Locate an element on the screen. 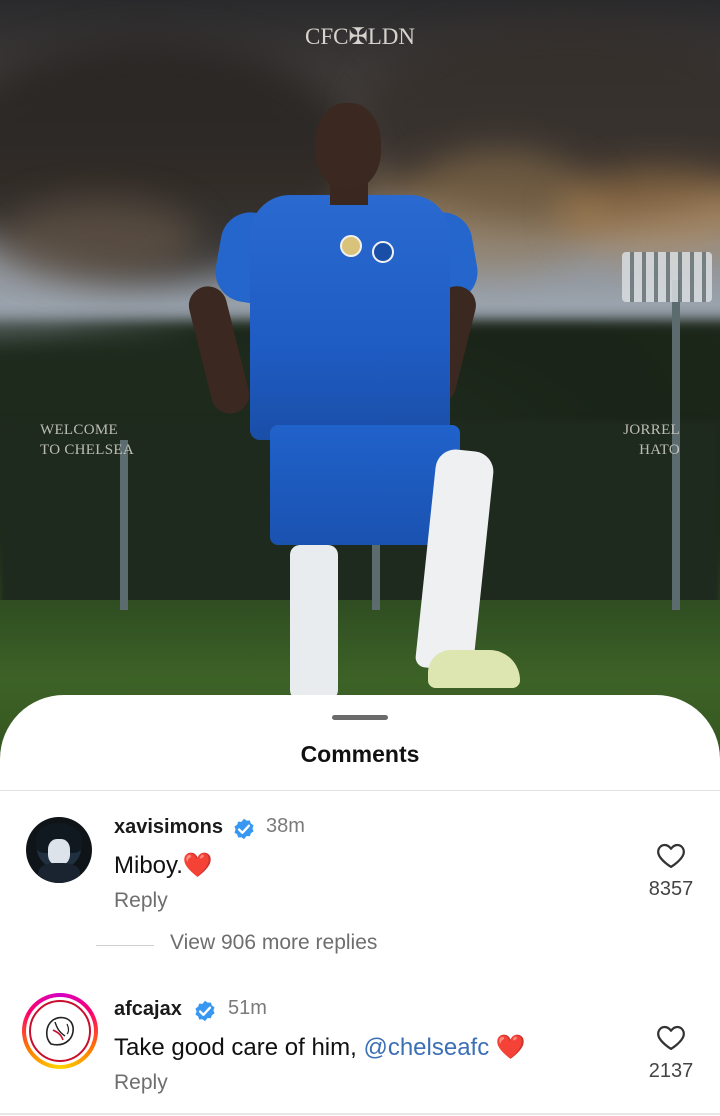 The width and height of the screenshot is (720, 1116). avatar-ring-inner is located at coordinates (60, 1031).